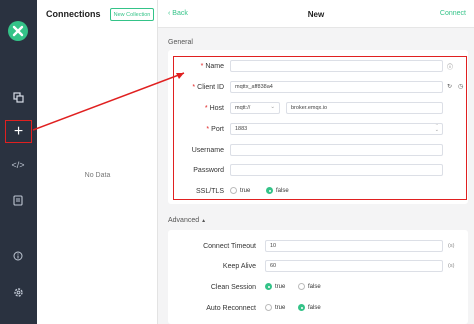 The height and width of the screenshot is (324, 474). I want to click on connect-timeout-label: Connect Timeout, so click(229, 246).